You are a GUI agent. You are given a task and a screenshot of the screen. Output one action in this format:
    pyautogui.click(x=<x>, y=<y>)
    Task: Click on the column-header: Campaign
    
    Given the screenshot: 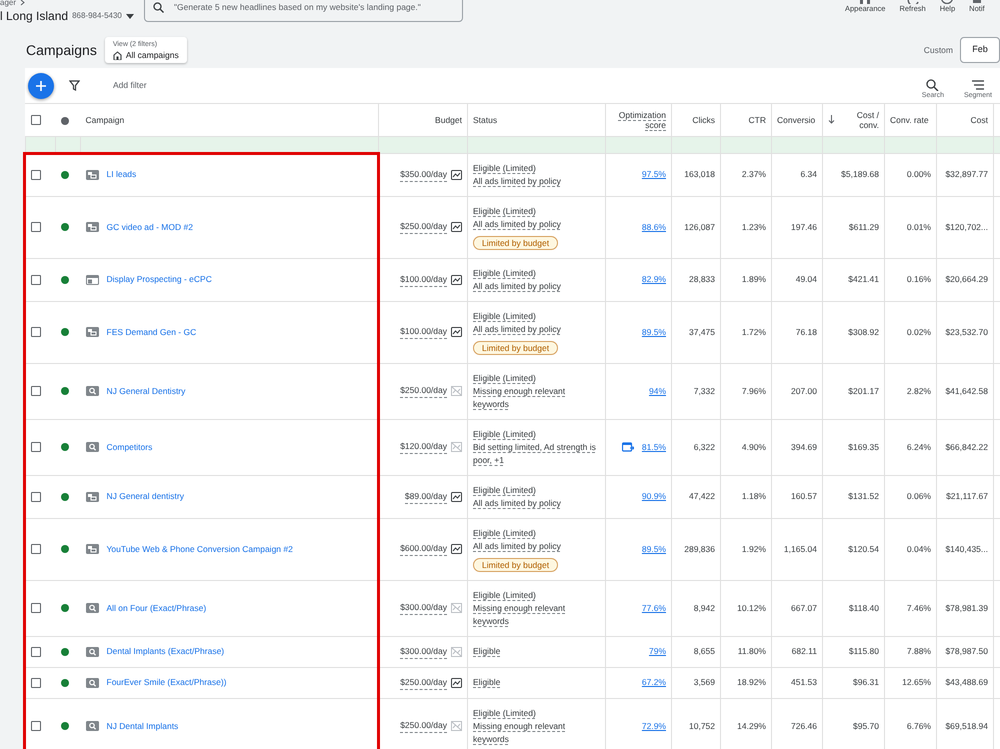 What is the action you would take?
    pyautogui.click(x=105, y=119)
    